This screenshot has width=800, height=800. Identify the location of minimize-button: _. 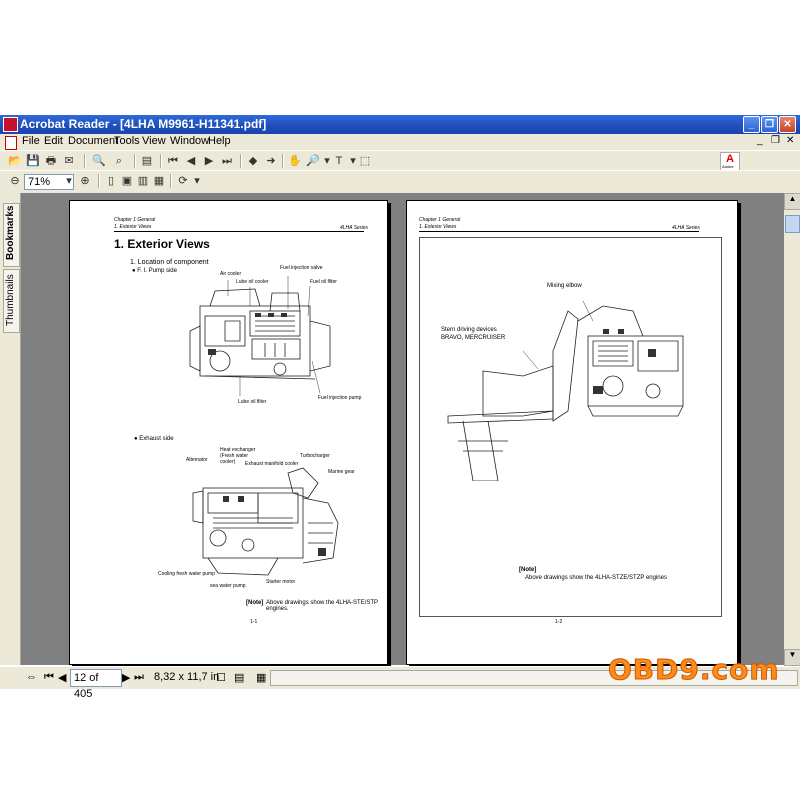
(751, 124).